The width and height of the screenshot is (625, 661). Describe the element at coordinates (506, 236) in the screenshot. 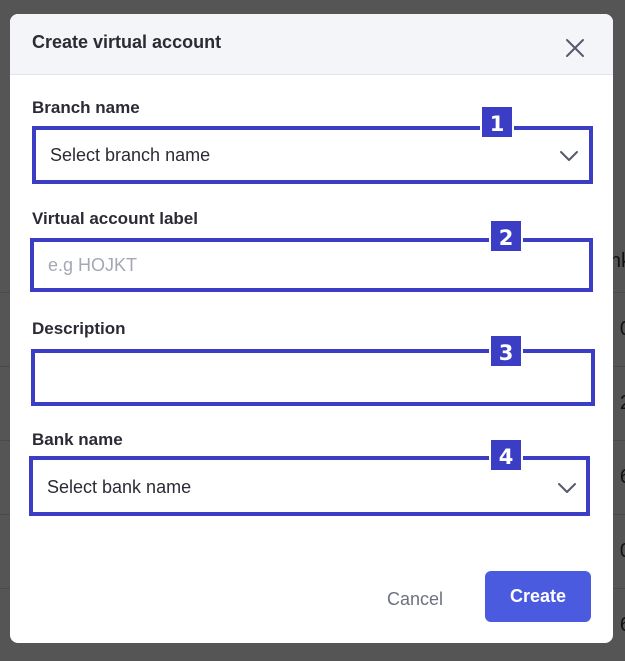

I see `annotation-badge-2: 2` at that location.